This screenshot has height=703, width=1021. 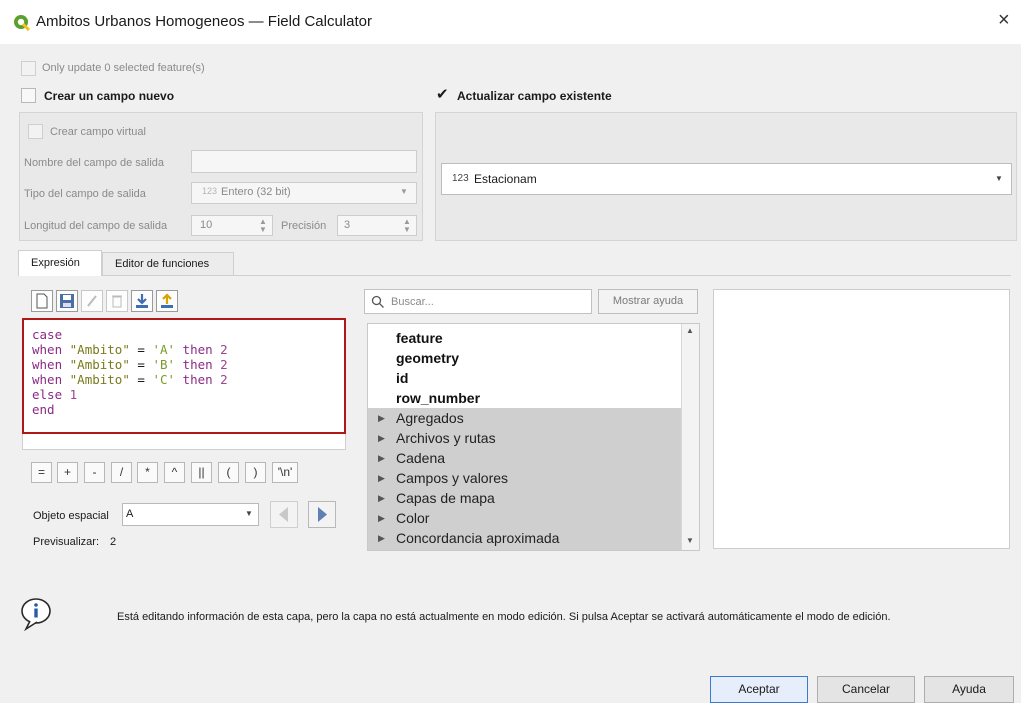 I want to click on code-token: then, so click(x=198, y=349).